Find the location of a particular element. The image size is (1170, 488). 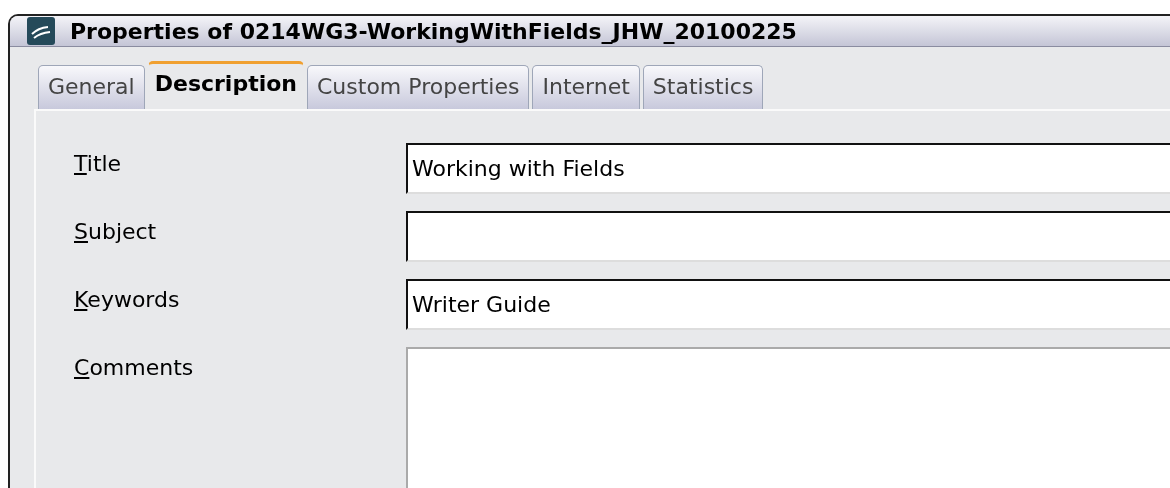

app-icon is located at coordinates (41, 31).